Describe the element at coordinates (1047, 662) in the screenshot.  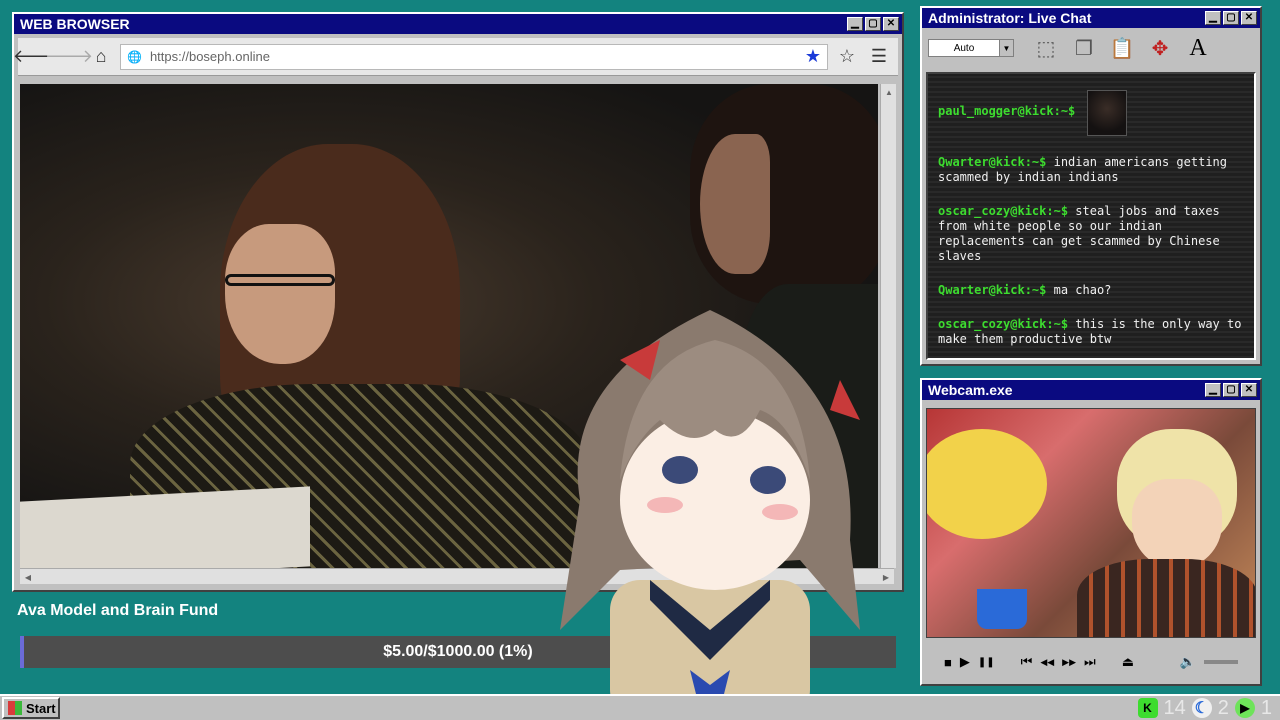
I see `rewind-icon: ◀◀` at that location.